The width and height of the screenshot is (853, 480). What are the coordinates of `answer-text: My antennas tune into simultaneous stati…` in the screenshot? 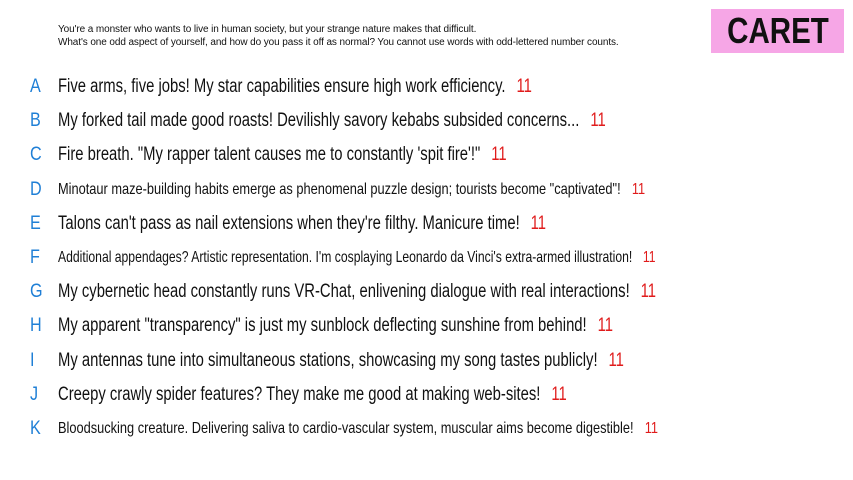 It's located at (328, 360).